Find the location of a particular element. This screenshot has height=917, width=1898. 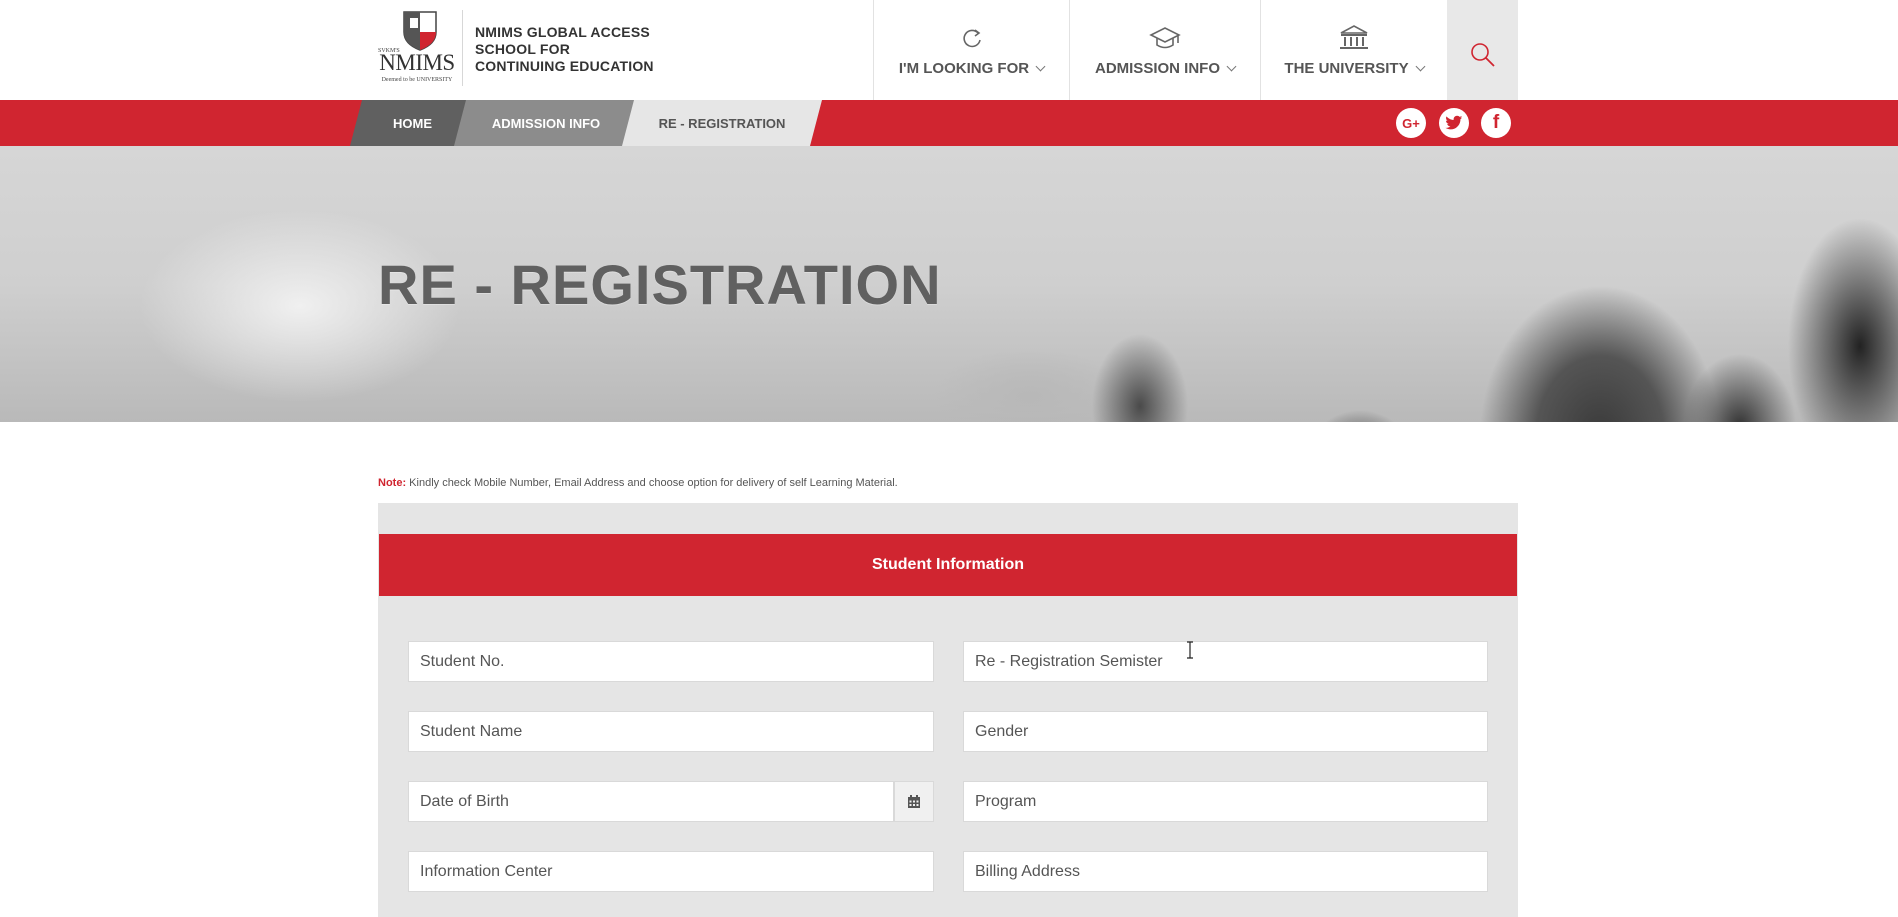

nav-label: I'M LOOKING FOR is located at coordinates (971, 68).